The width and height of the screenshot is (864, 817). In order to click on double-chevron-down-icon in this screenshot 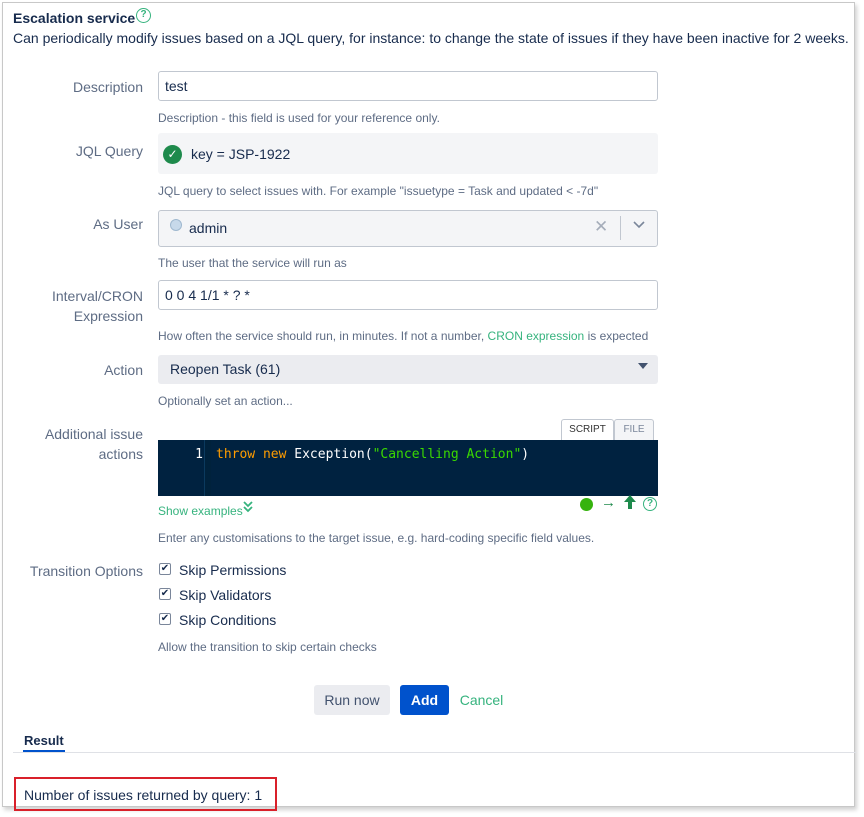, I will do `click(248, 508)`.